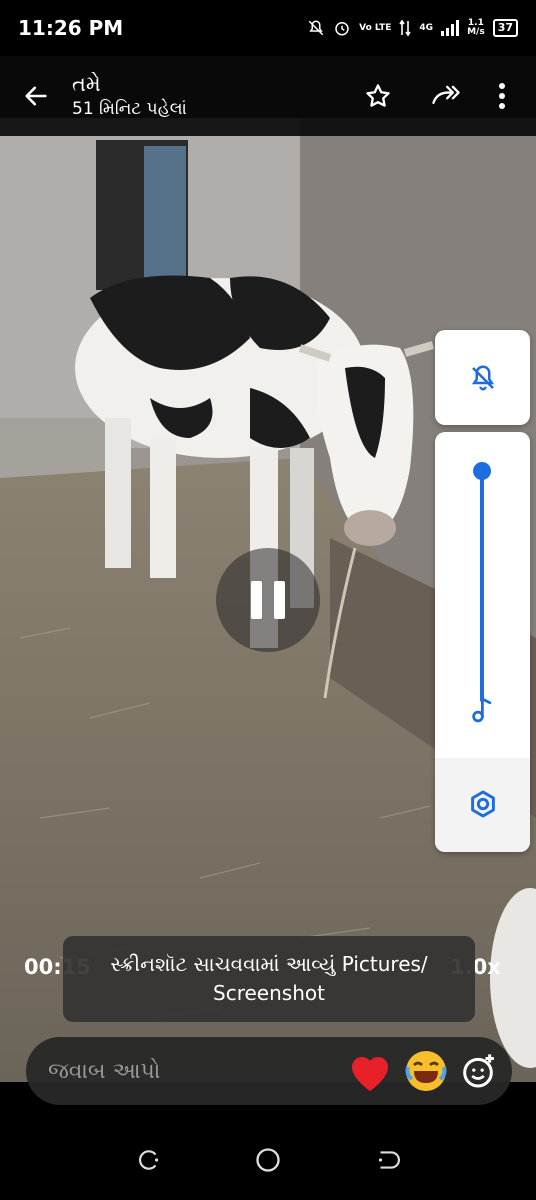  I want to click on data-arrows-icon, so click(405, 28).